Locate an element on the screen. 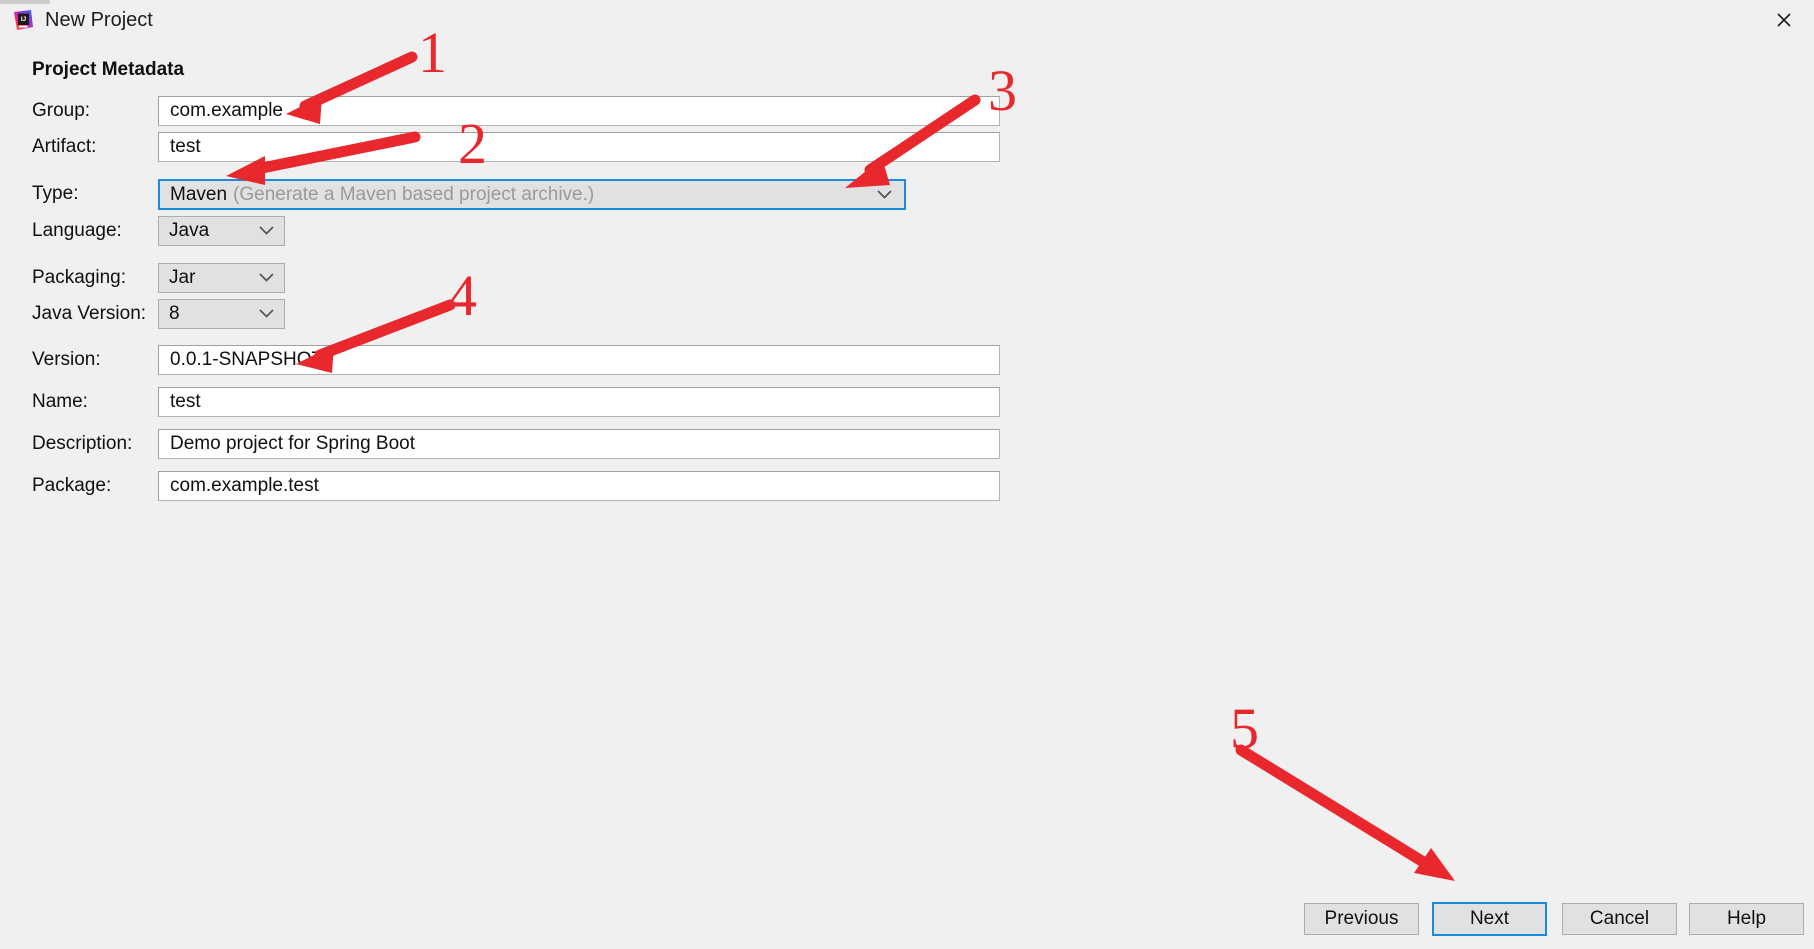 This screenshot has width=1814, height=949. type-label: Type: is located at coordinates (55, 193).